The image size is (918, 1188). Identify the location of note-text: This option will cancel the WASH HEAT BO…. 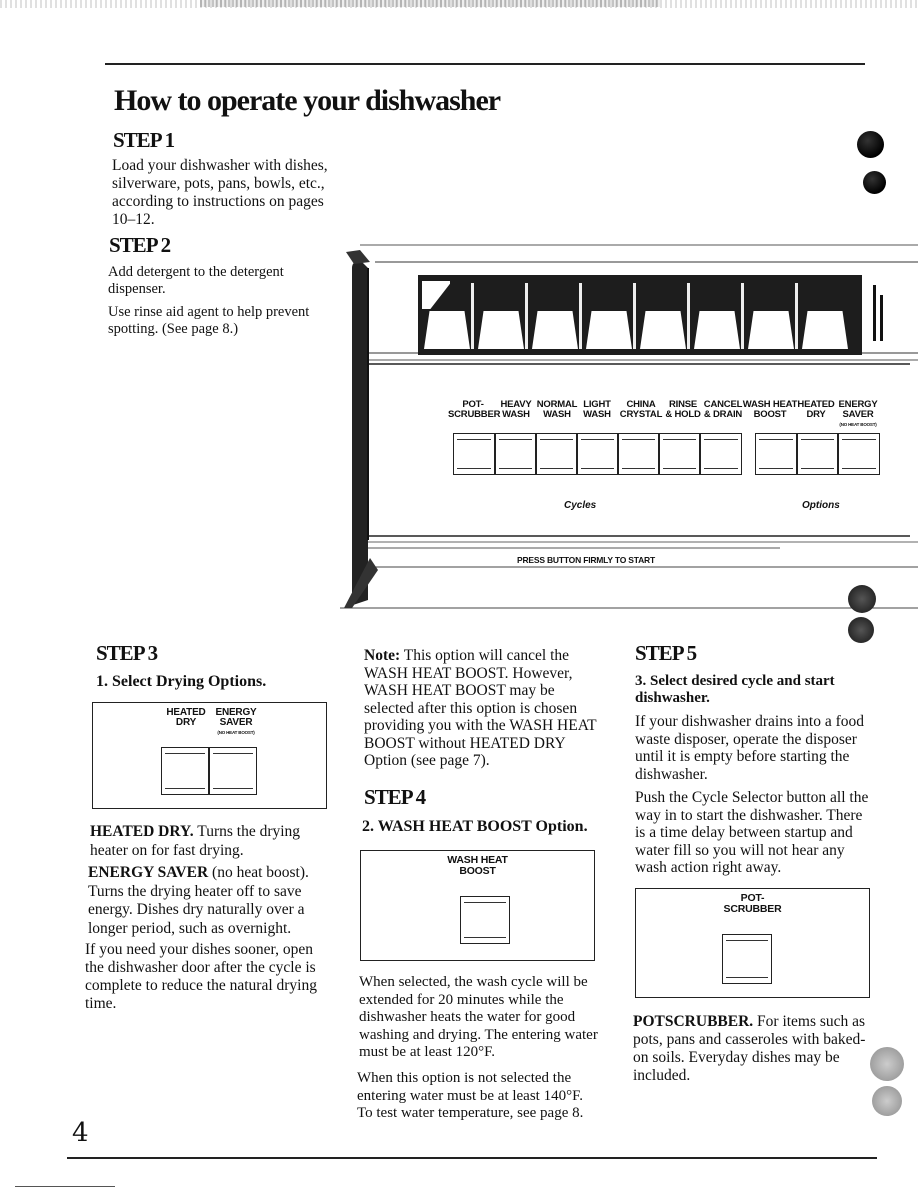
(480, 708).